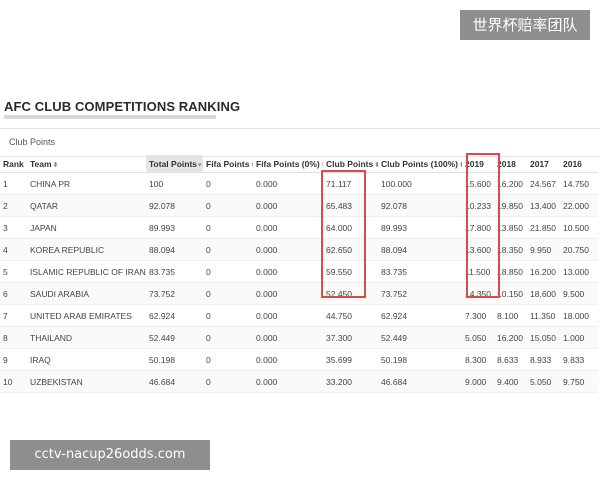 The image size is (600, 480). What do you see at coordinates (350, 359) in the screenshot?
I see `table-cell: 35.699` at bounding box center [350, 359].